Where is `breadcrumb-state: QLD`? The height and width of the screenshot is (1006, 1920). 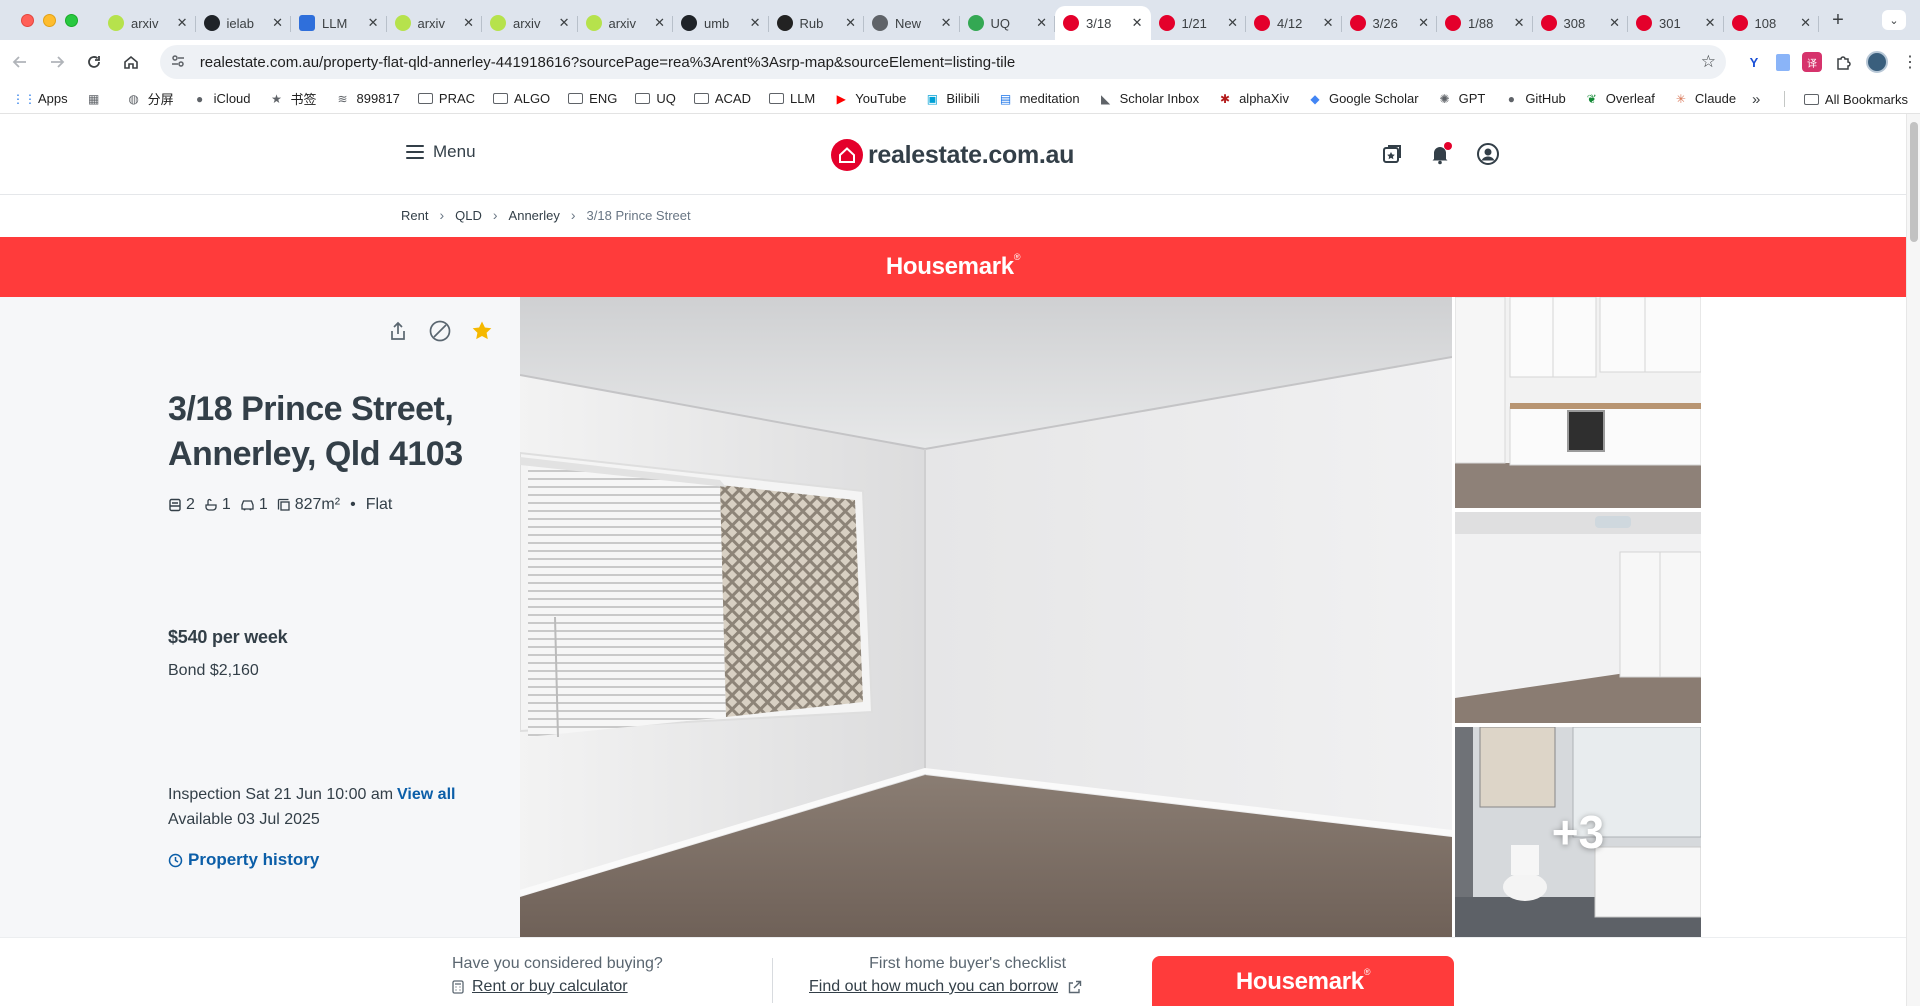
breadcrumb-state: QLD is located at coordinates (468, 215).